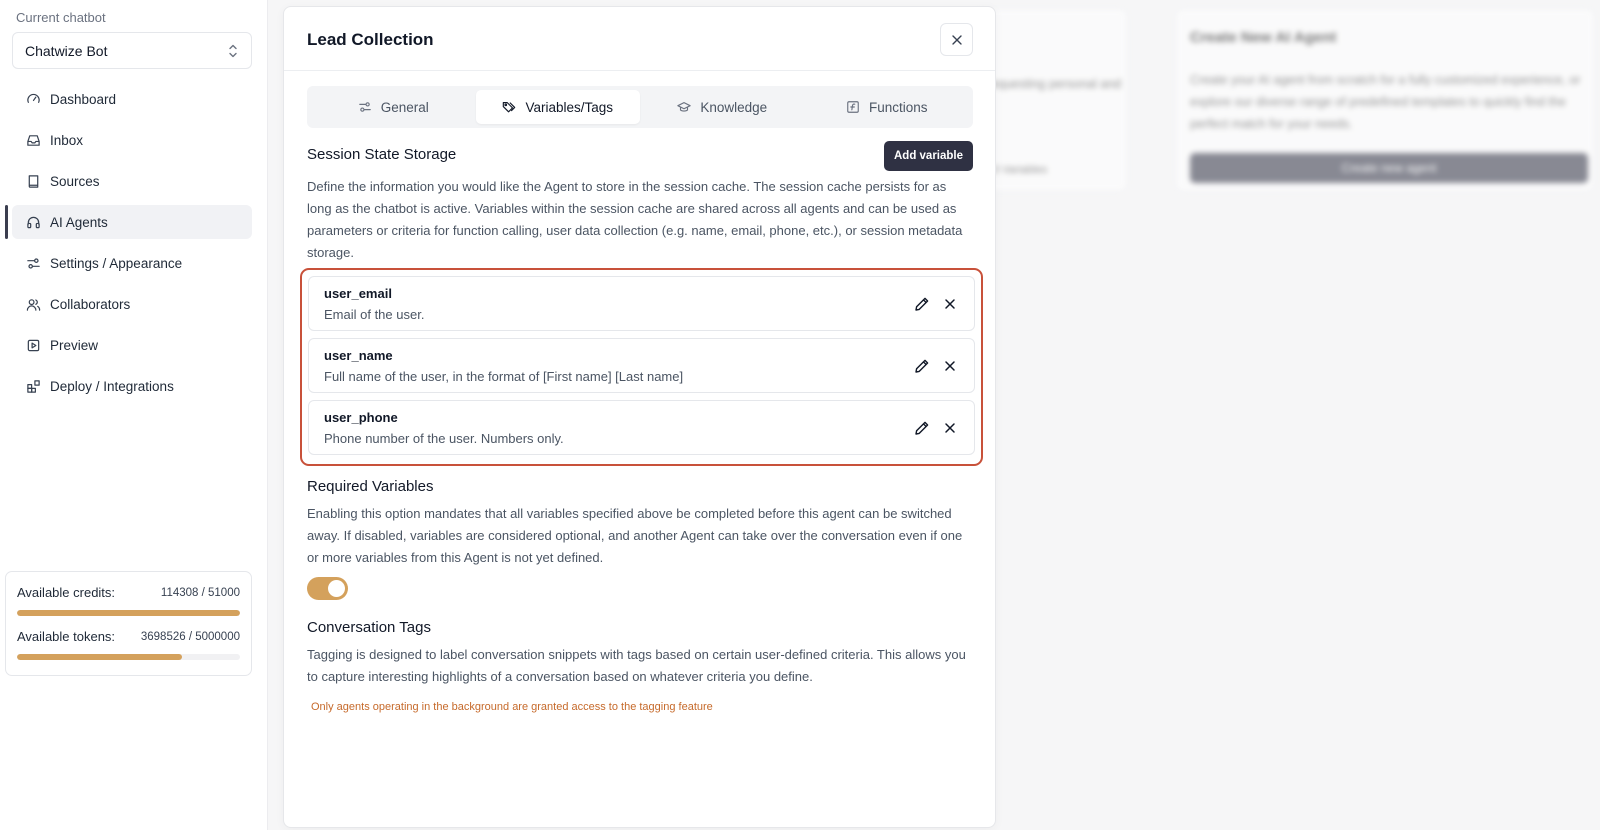 Image resolution: width=1600 pixels, height=830 pixels. I want to click on tab-knowledge: Knowledge, so click(722, 107).